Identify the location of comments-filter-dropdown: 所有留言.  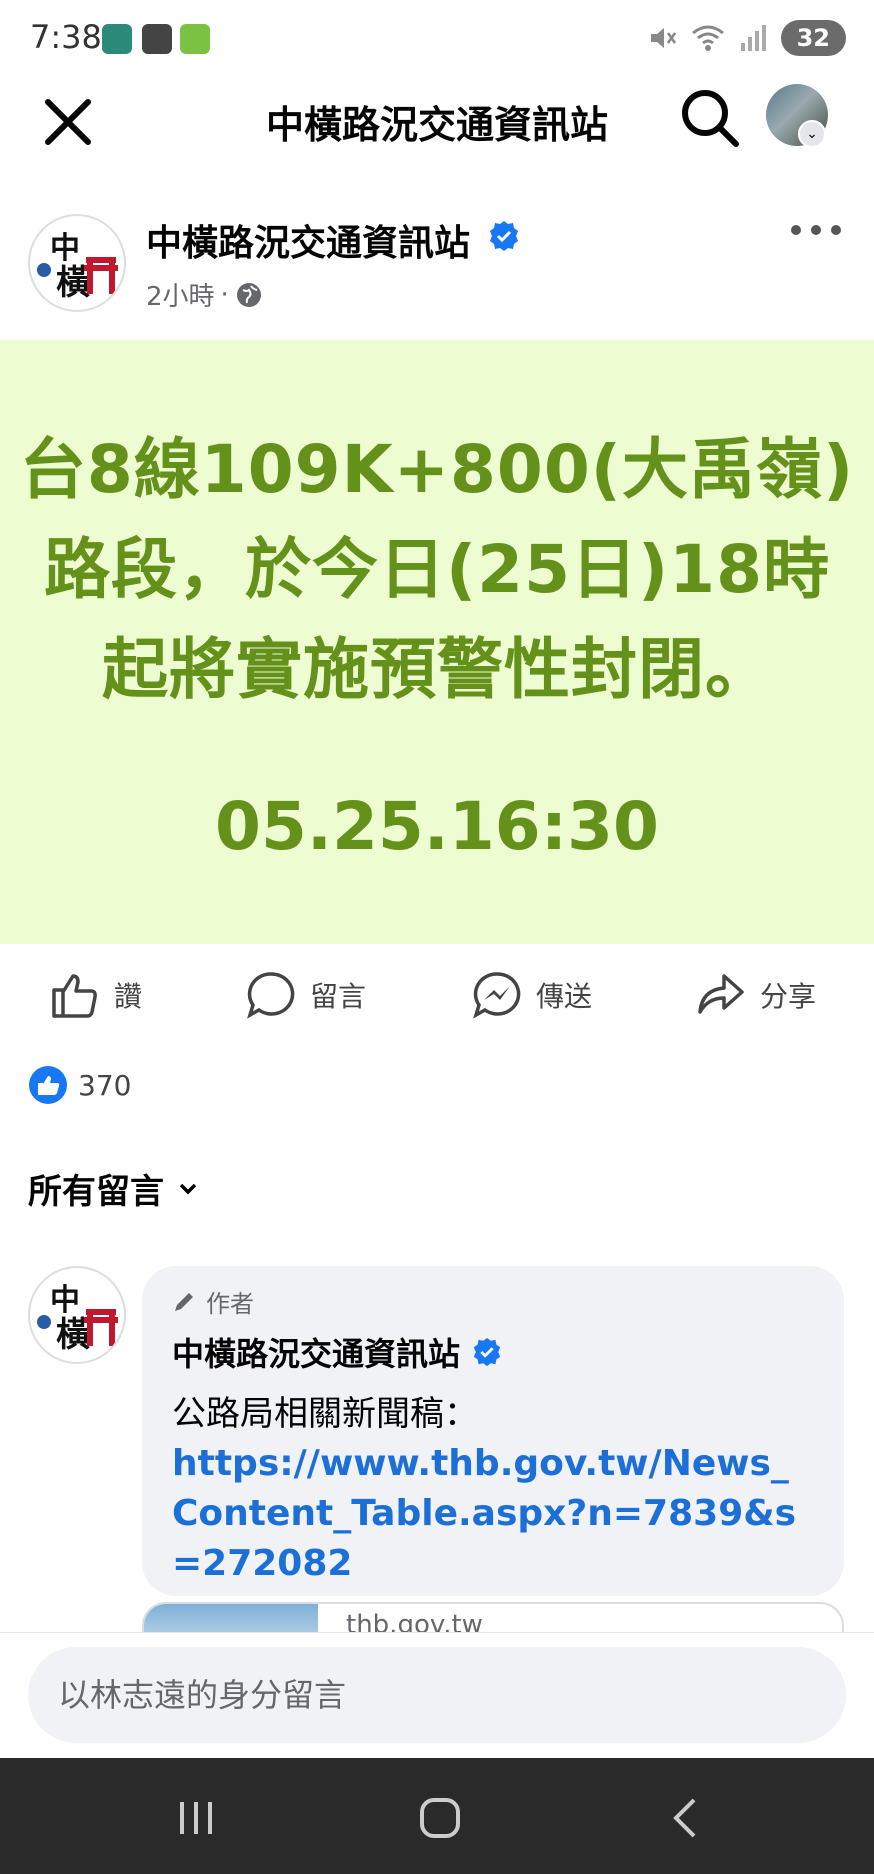
(114, 1188).